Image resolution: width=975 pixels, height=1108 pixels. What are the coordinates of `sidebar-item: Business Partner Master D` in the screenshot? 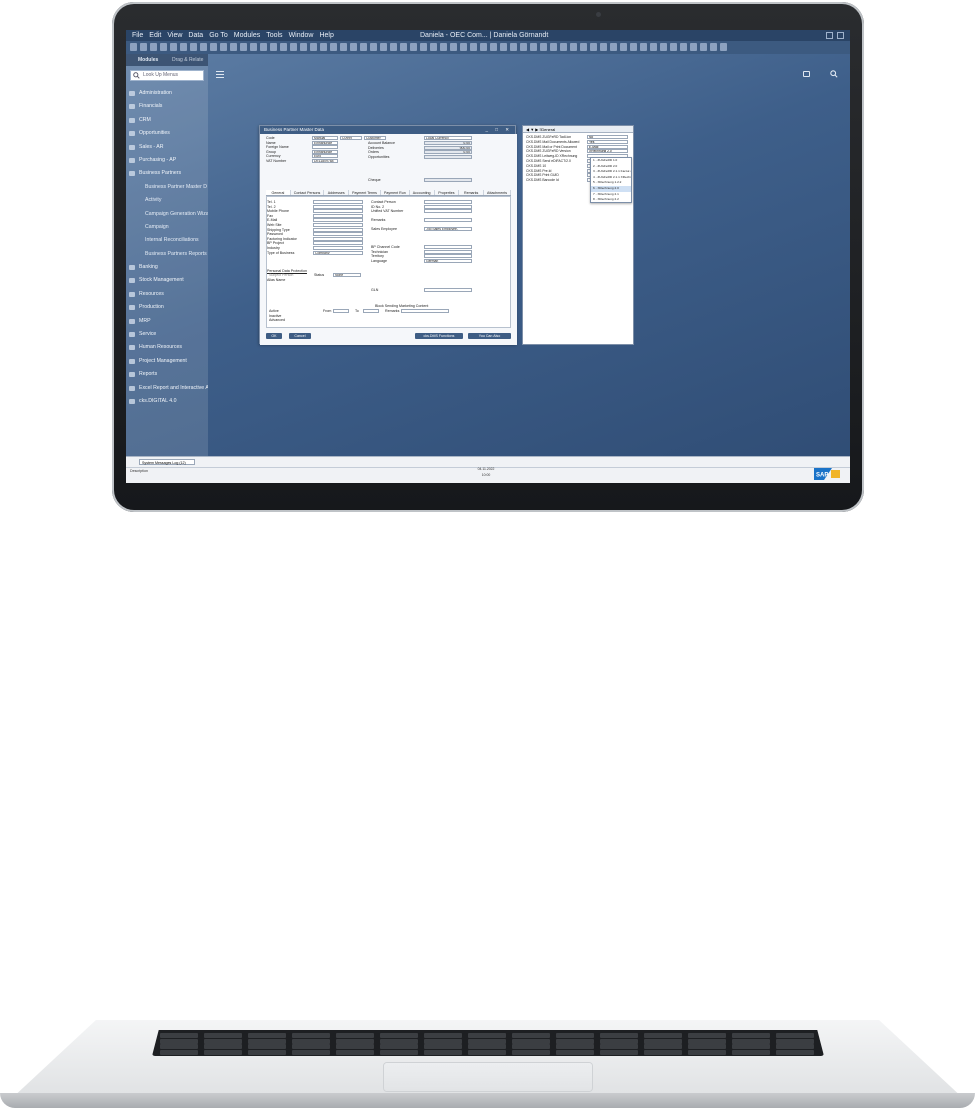 It's located at (167, 187).